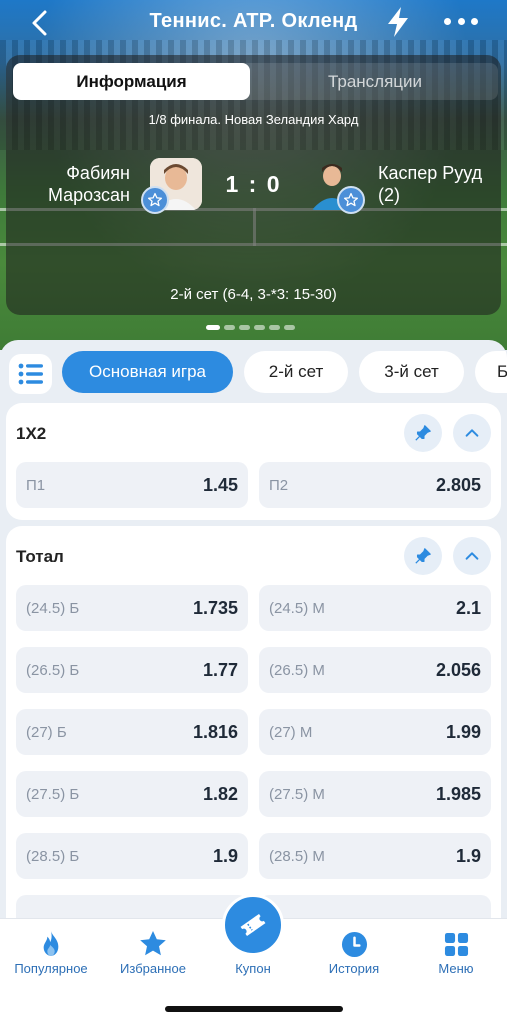 This screenshot has height=1024, width=507. What do you see at coordinates (132, 794) in the screenshot?
I see `odd-button-over: (27.5) Б 1.82` at bounding box center [132, 794].